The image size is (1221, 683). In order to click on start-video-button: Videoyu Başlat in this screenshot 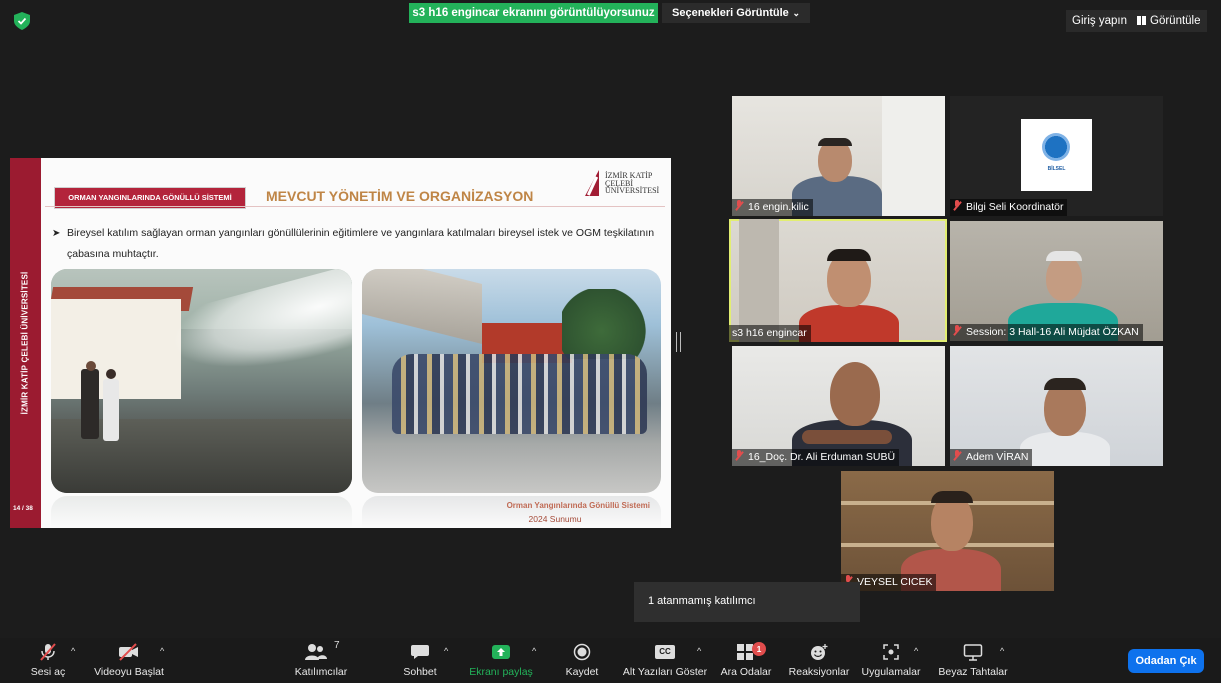, I will do `click(129, 660)`.